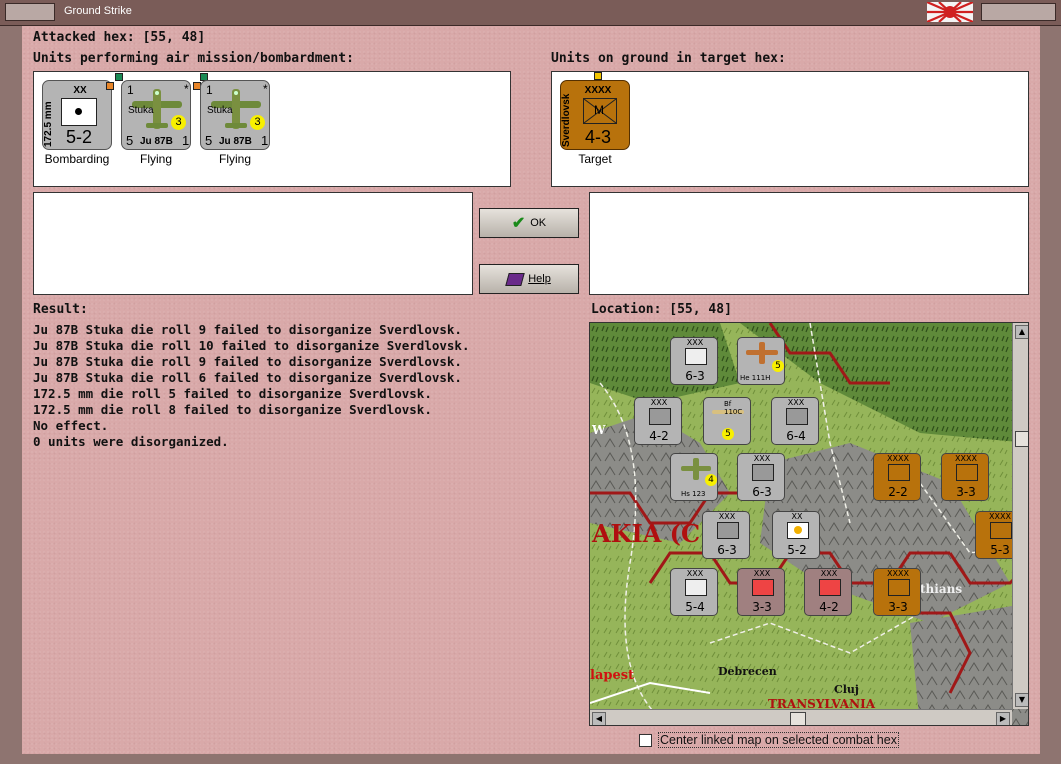  I want to click on ok-label: OK, so click(538, 223).